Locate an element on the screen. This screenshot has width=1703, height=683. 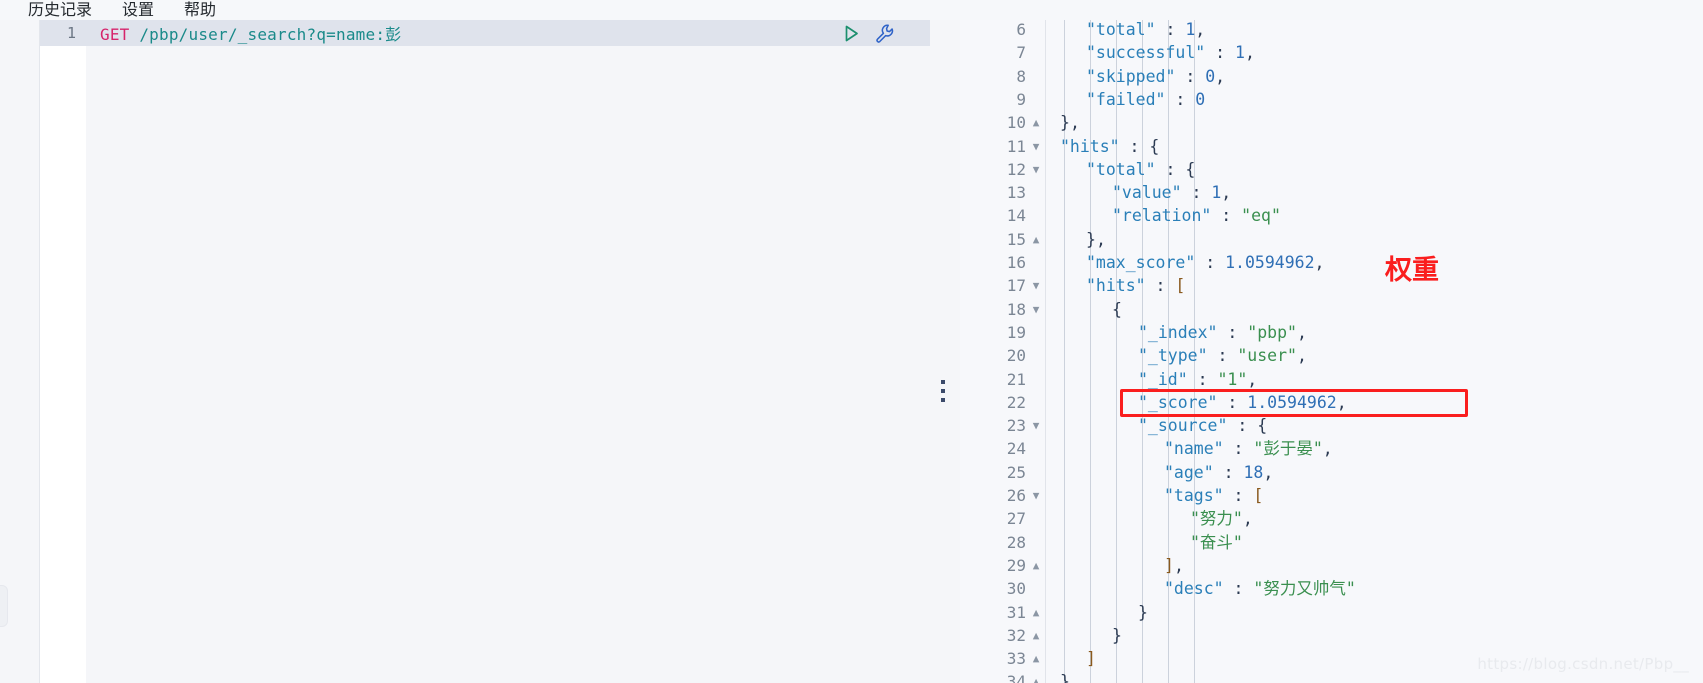
response-line-text: "value" : 1, is located at coordinates (1172, 193).